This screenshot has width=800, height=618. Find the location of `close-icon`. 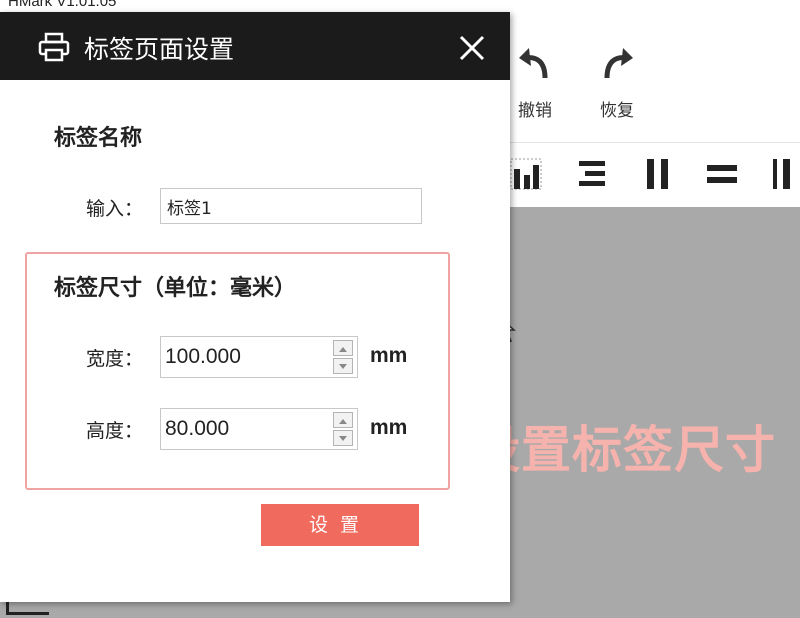

close-icon is located at coordinates (472, 48).